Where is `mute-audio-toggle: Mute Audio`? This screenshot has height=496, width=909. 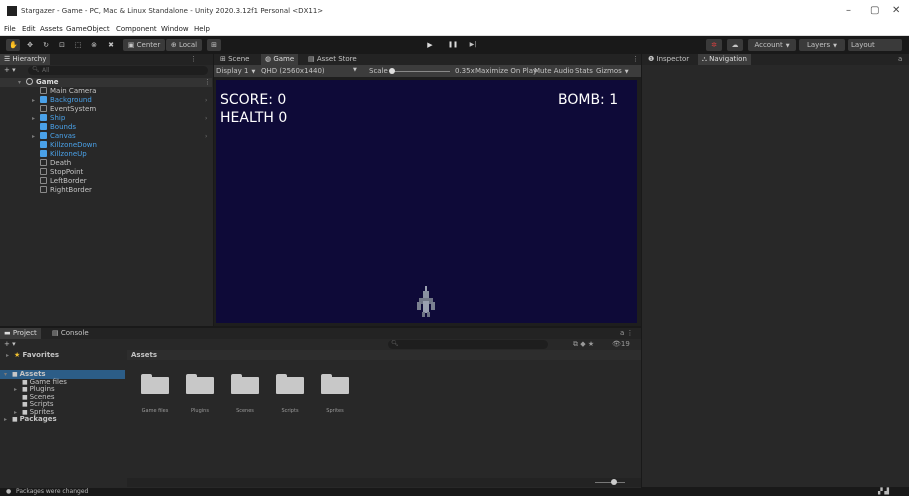 mute-audio-toggle: Mute Audio is located at coordinates (554, 71).